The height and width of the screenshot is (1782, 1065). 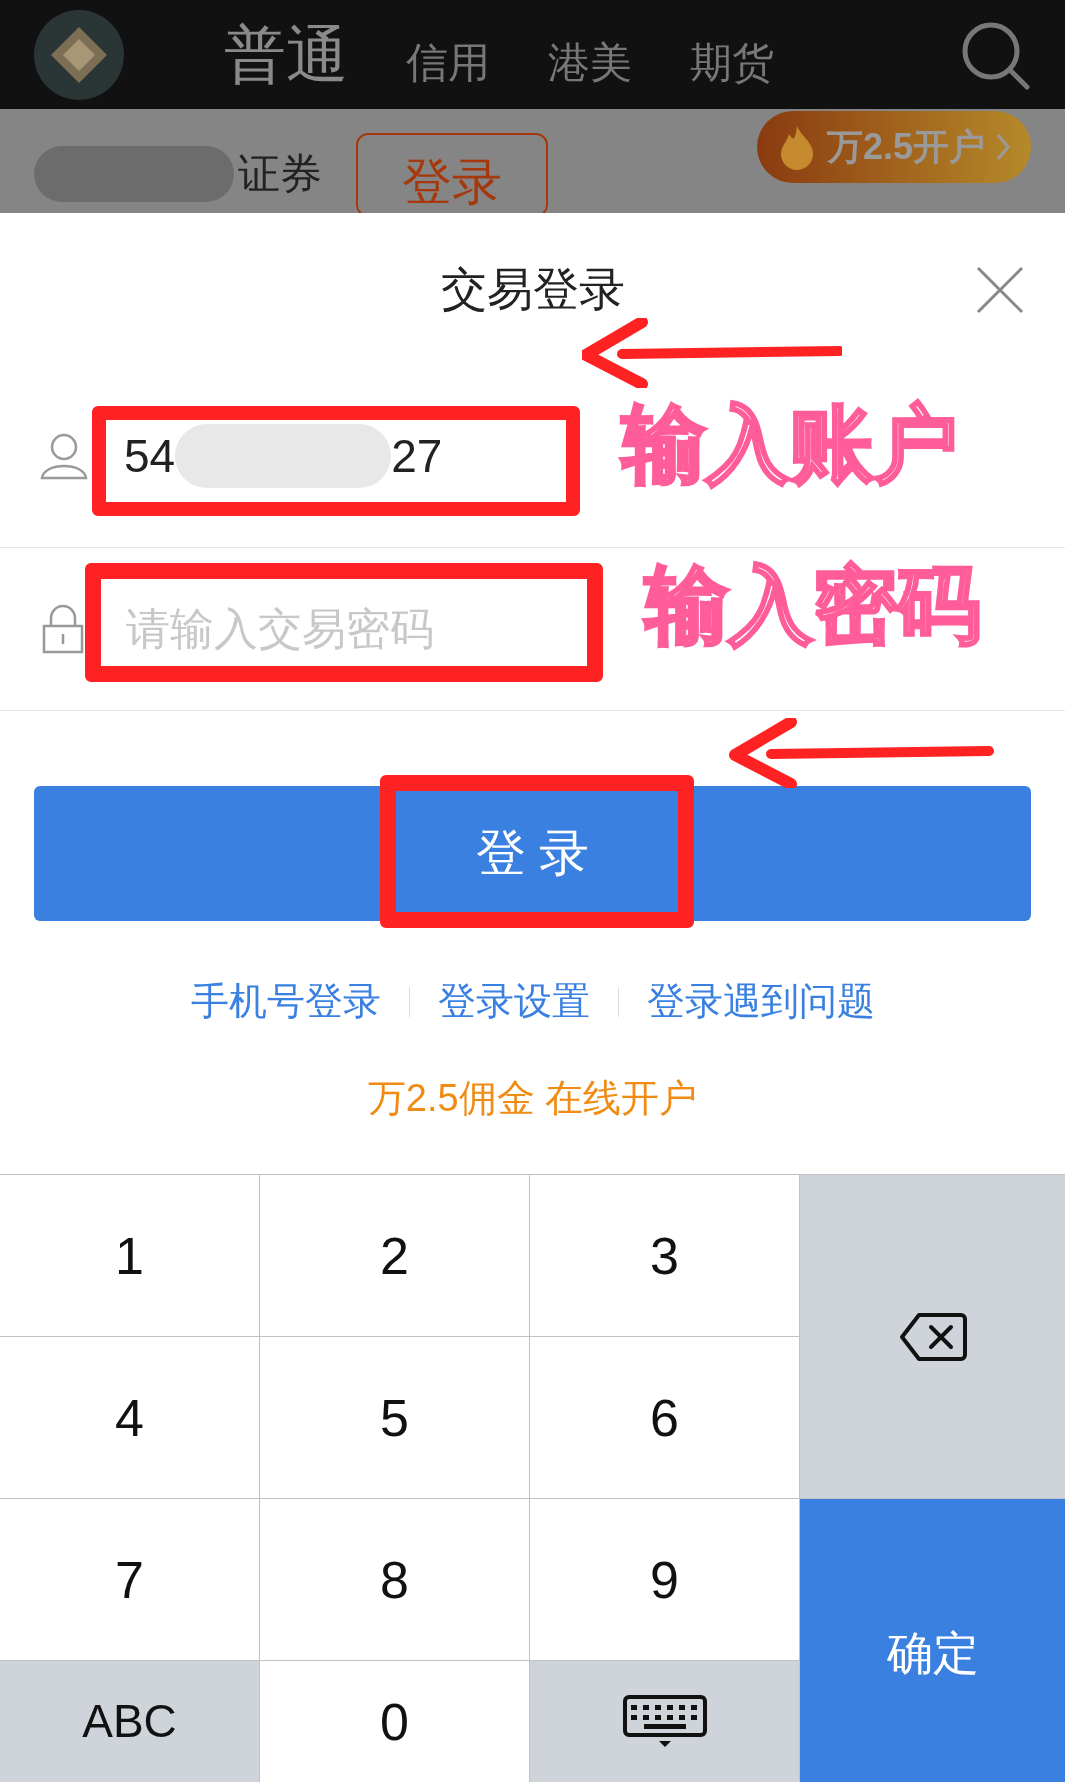 I want to click on key: 5, so click(x=394, y=1417).